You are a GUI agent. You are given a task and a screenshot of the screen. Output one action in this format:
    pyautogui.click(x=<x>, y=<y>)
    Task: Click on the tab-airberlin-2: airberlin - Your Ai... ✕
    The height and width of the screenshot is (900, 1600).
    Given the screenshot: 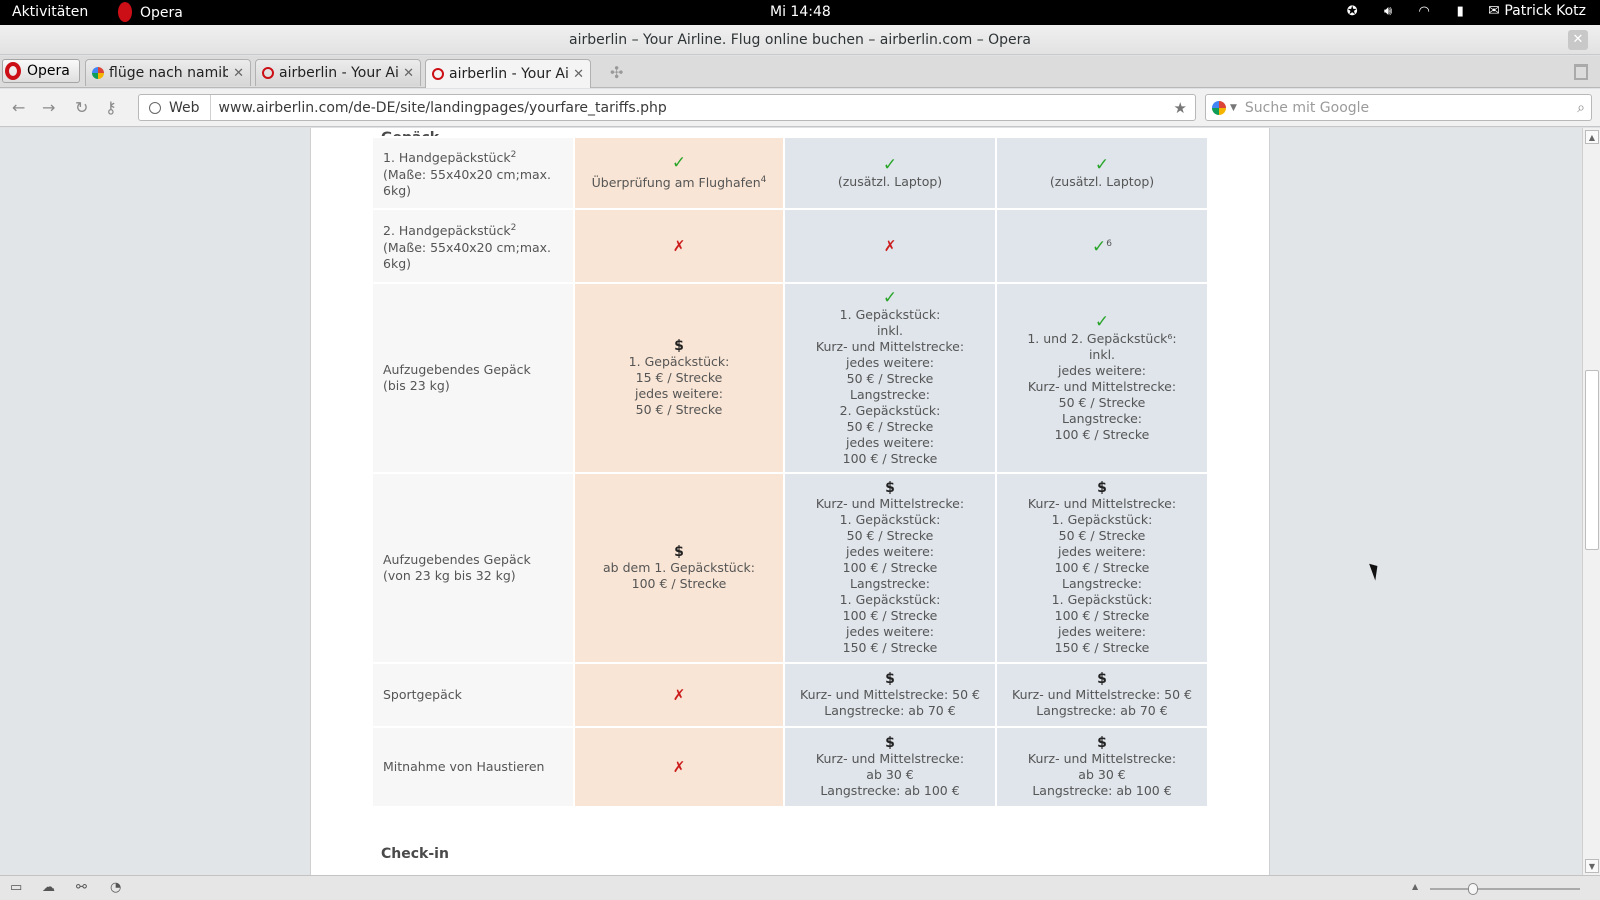 What is the action you would take?
    pyautogui.click(x=508, y=73)
    